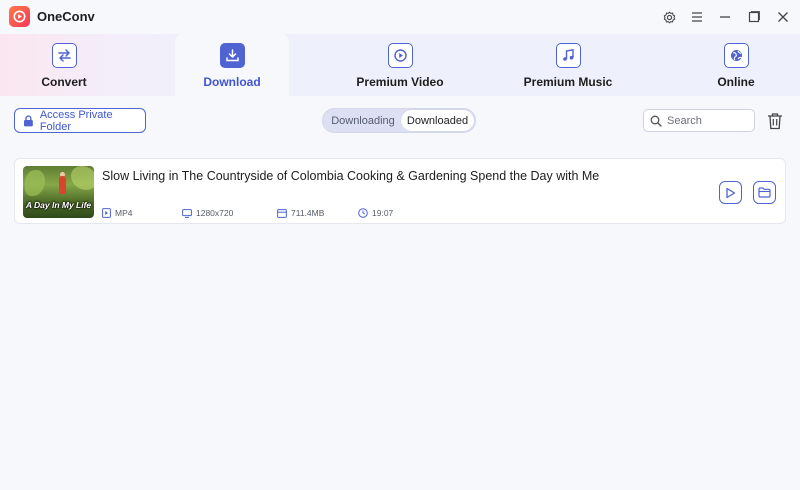 The height and width of the screenshot is (490, 800). I want to click on search-box, so click(699, 120).